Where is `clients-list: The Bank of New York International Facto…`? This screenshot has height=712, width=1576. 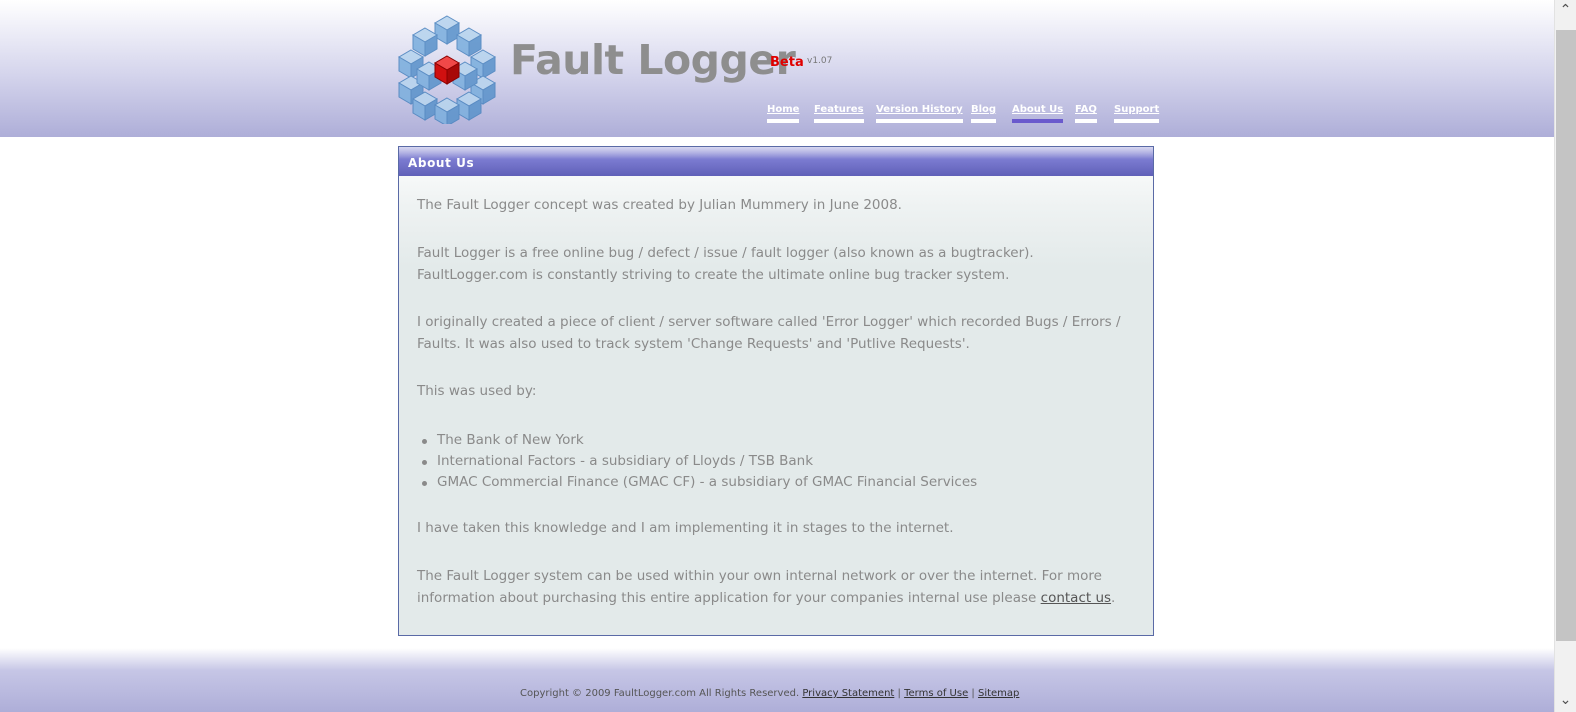 clients-list: The Bank of New York International Facto… is located at coordinates (697, 461).